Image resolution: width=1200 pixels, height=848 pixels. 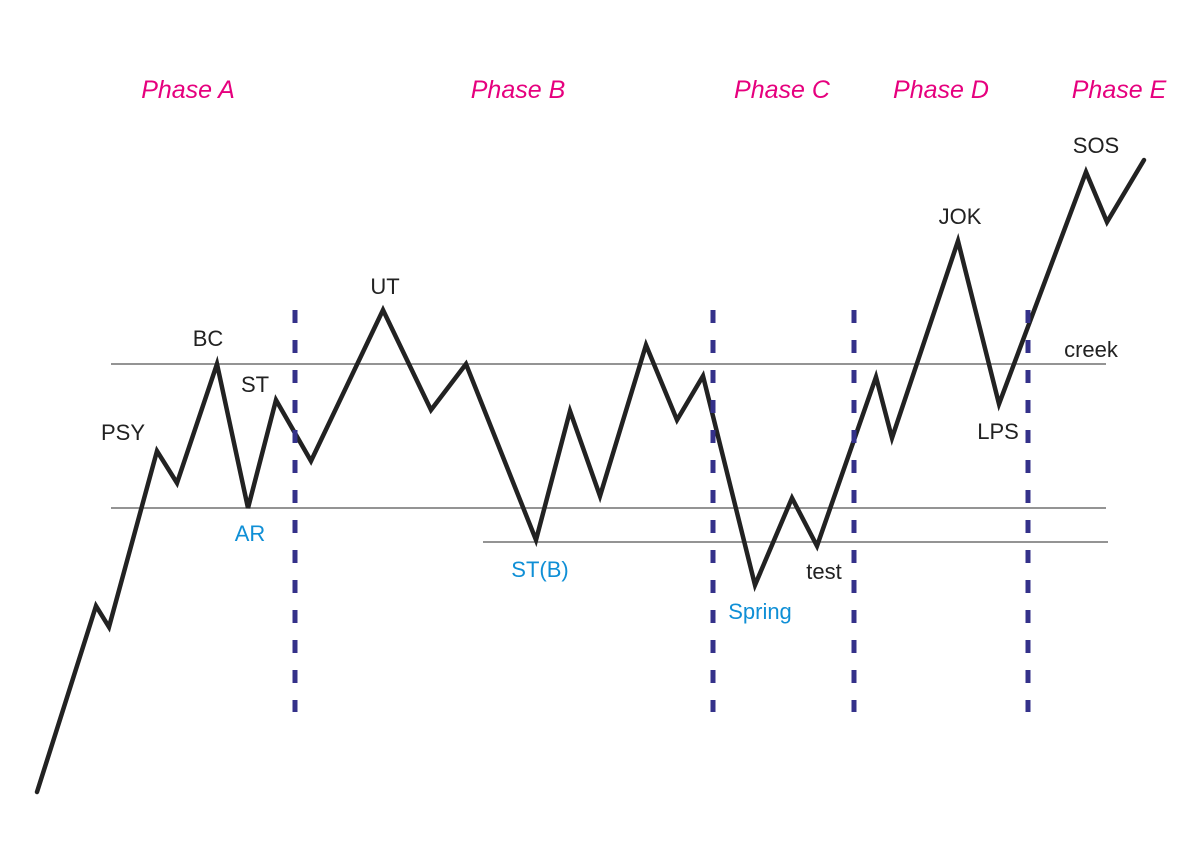 What do you see at coordinates (255, 384) in the screenshot?
I see `st-label: ST` at bounding box center [255, 384].